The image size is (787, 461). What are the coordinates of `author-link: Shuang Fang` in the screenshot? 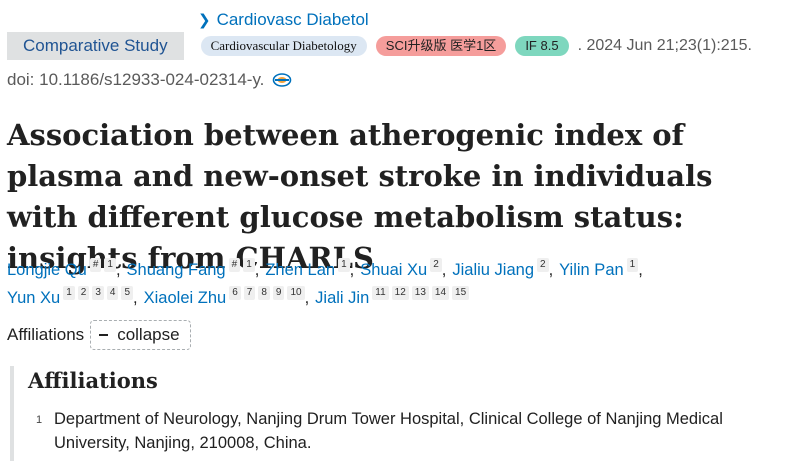 It's located at (176, 270).